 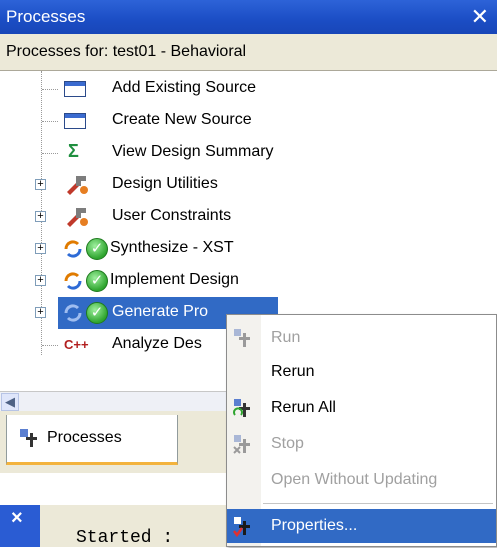 I want to click on processes-tab-icon, so click(x=28, y=438).